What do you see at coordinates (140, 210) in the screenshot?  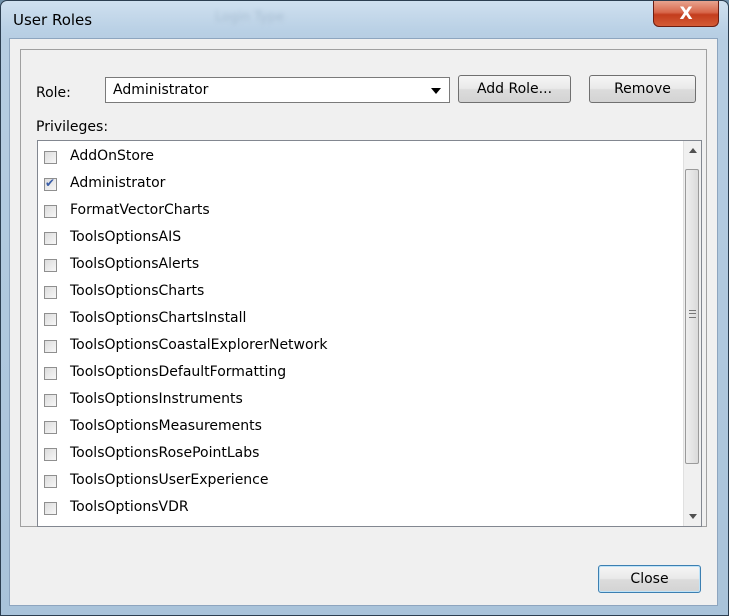 I see `privilege-label: FormatVectorCharts` at bounding box center [140, 210].